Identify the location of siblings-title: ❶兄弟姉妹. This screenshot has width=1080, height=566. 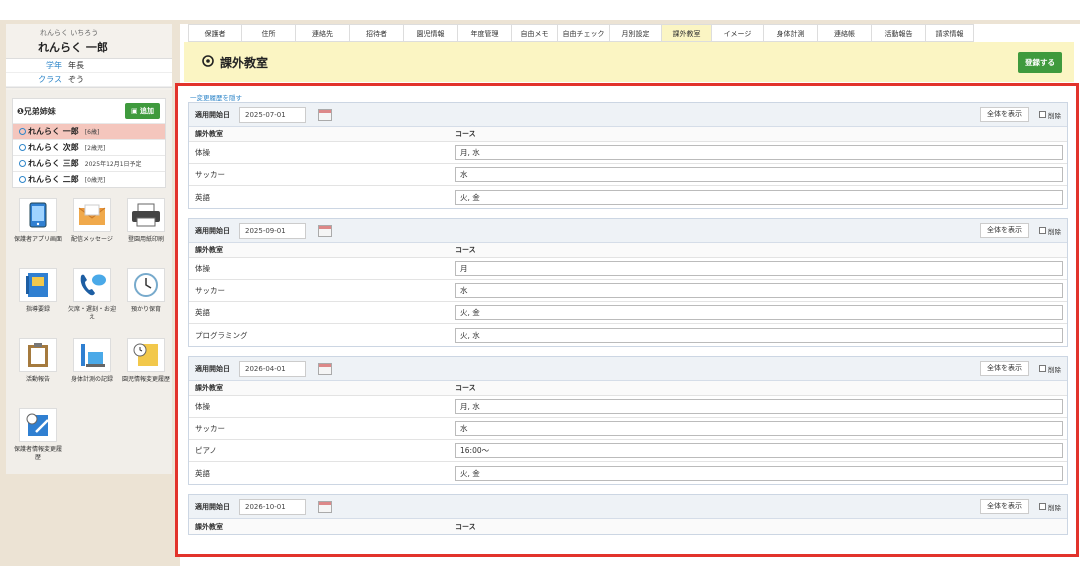
(36, 111).